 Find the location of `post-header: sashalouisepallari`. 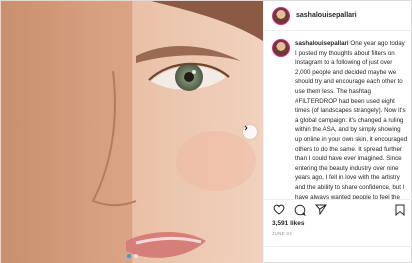

post-header: sashalouisepallari is located at coordinates (338, 16).